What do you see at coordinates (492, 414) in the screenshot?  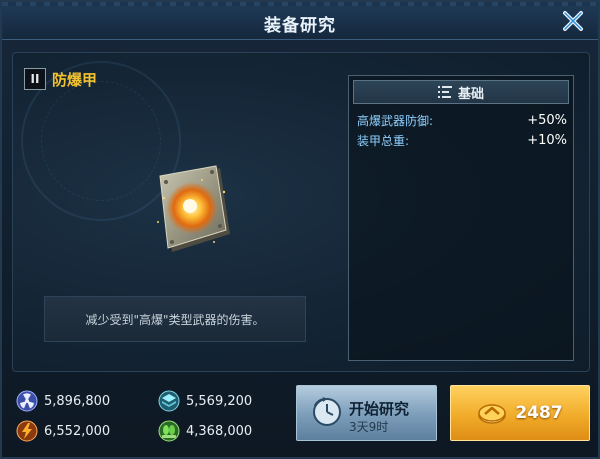 I see `gold-currency-icon` at bounding box center [492, 414].